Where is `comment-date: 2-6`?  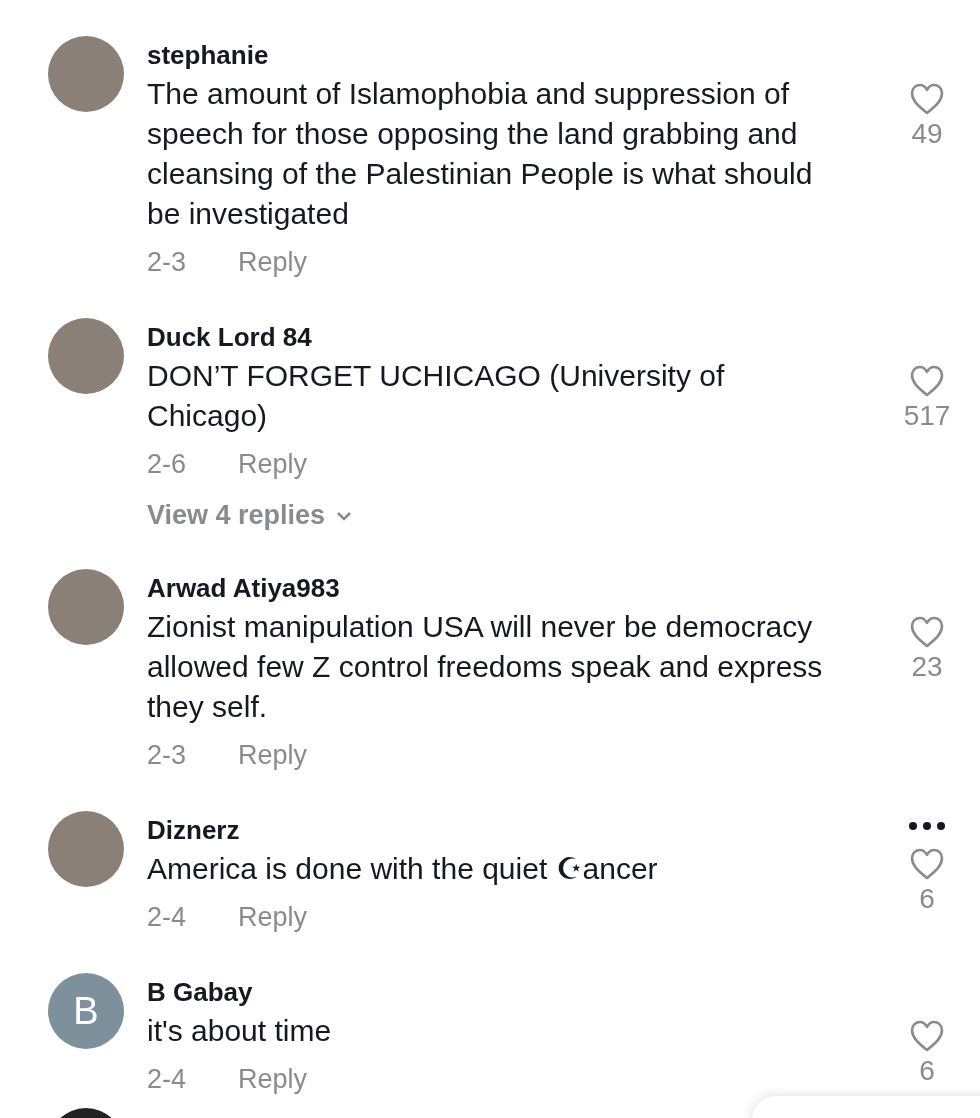 comment-date: 2-6 is located at coordinates (167, 464).